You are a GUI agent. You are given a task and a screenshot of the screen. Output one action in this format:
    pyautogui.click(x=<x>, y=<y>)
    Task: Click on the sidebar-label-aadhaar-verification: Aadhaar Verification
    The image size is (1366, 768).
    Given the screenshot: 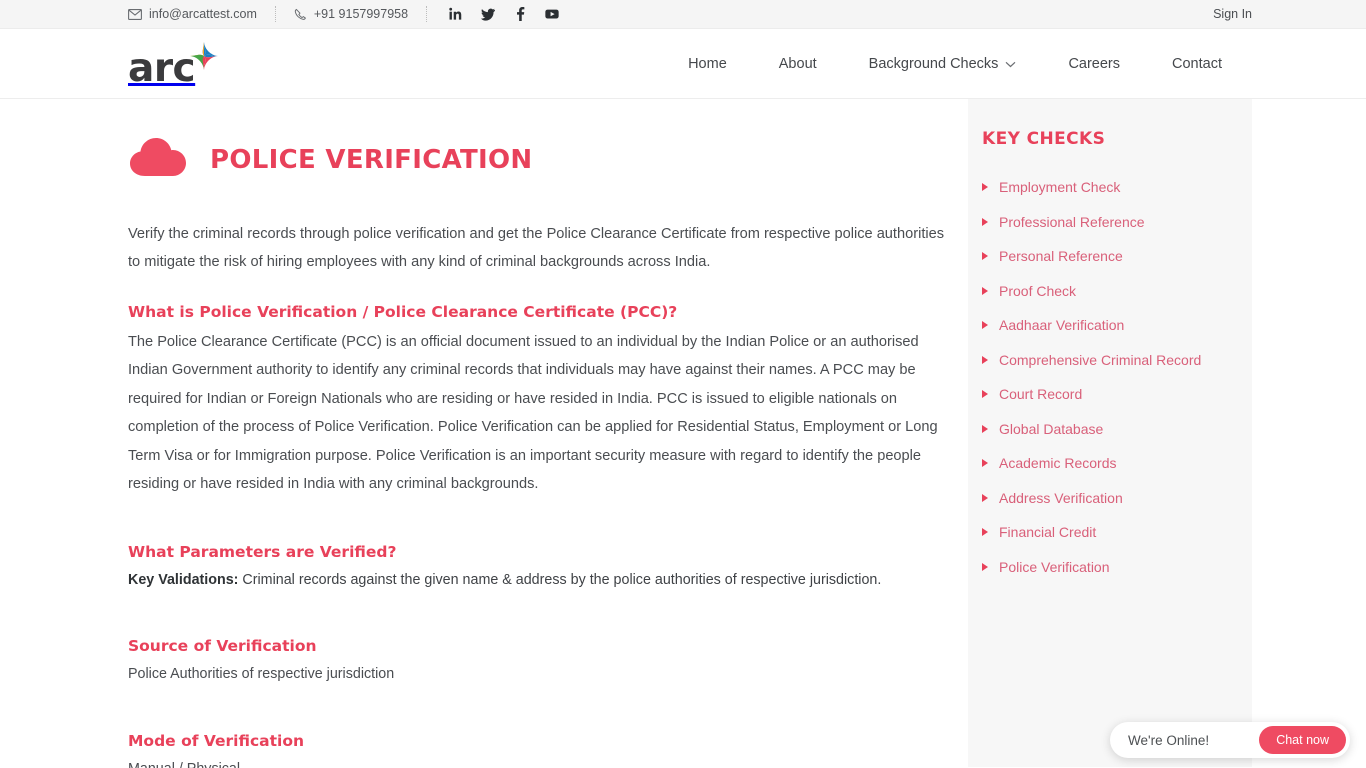 What is the action you would take?
    pyautogui.click(x=1061, y=325)
    